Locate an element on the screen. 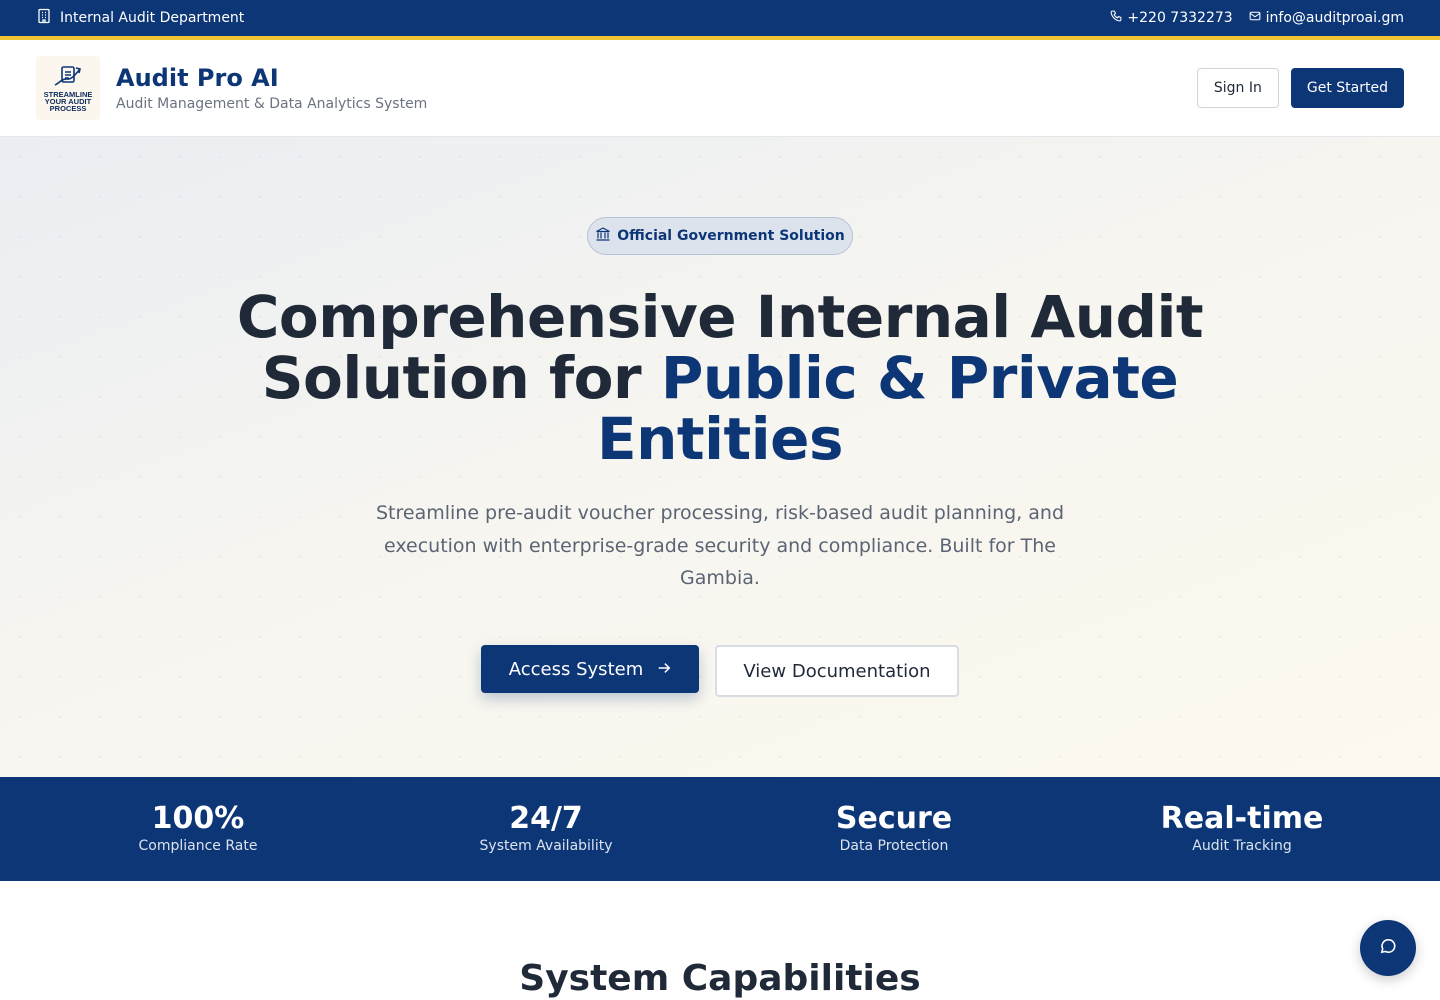 This screenshot has height=1000, width=1440. capabilities-title: System Capabilities is located at coordinates (720, 978).